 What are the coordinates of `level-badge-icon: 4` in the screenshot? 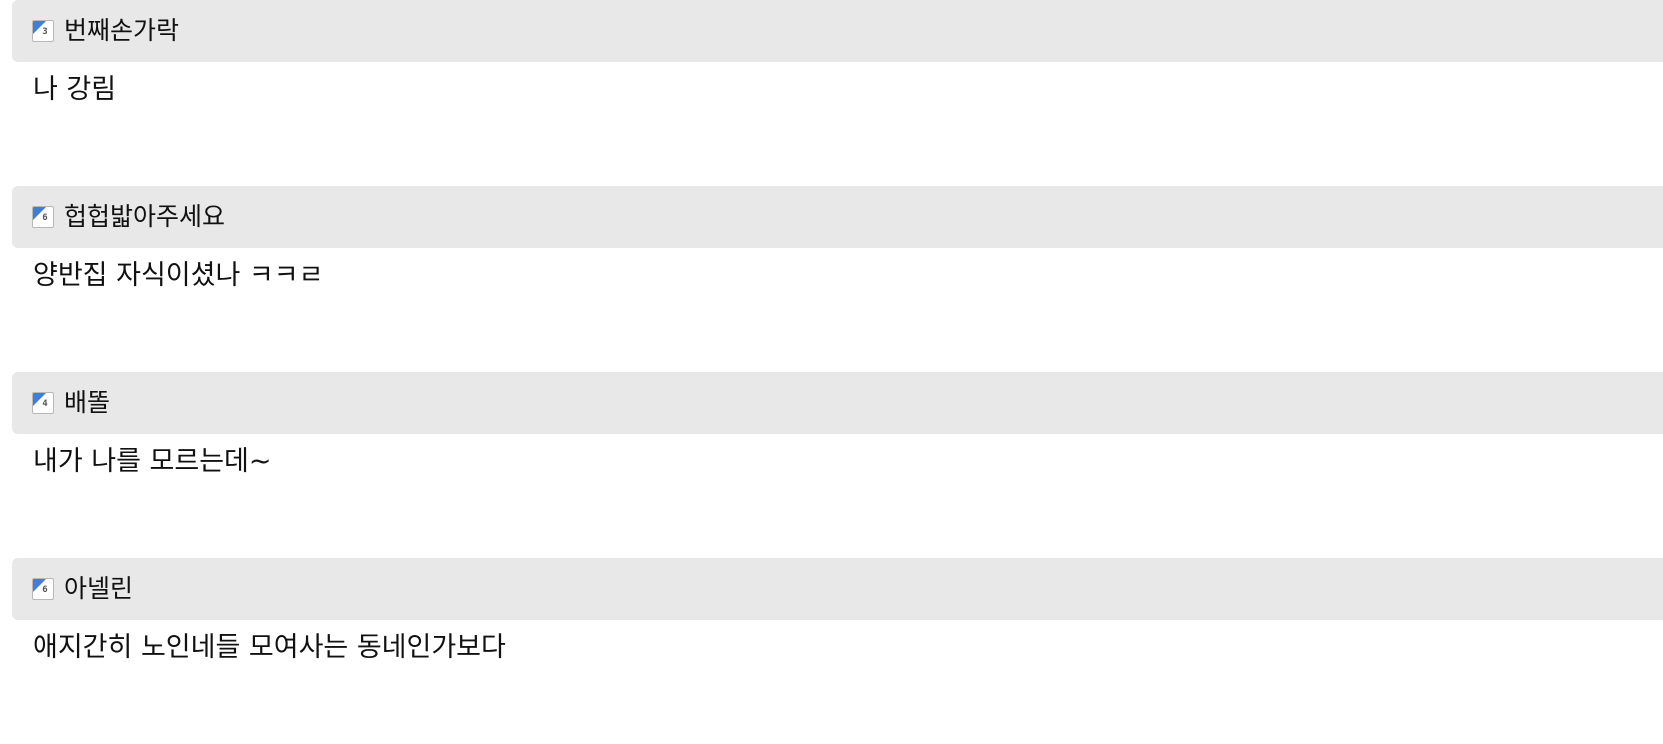 It's located at (43, 403).